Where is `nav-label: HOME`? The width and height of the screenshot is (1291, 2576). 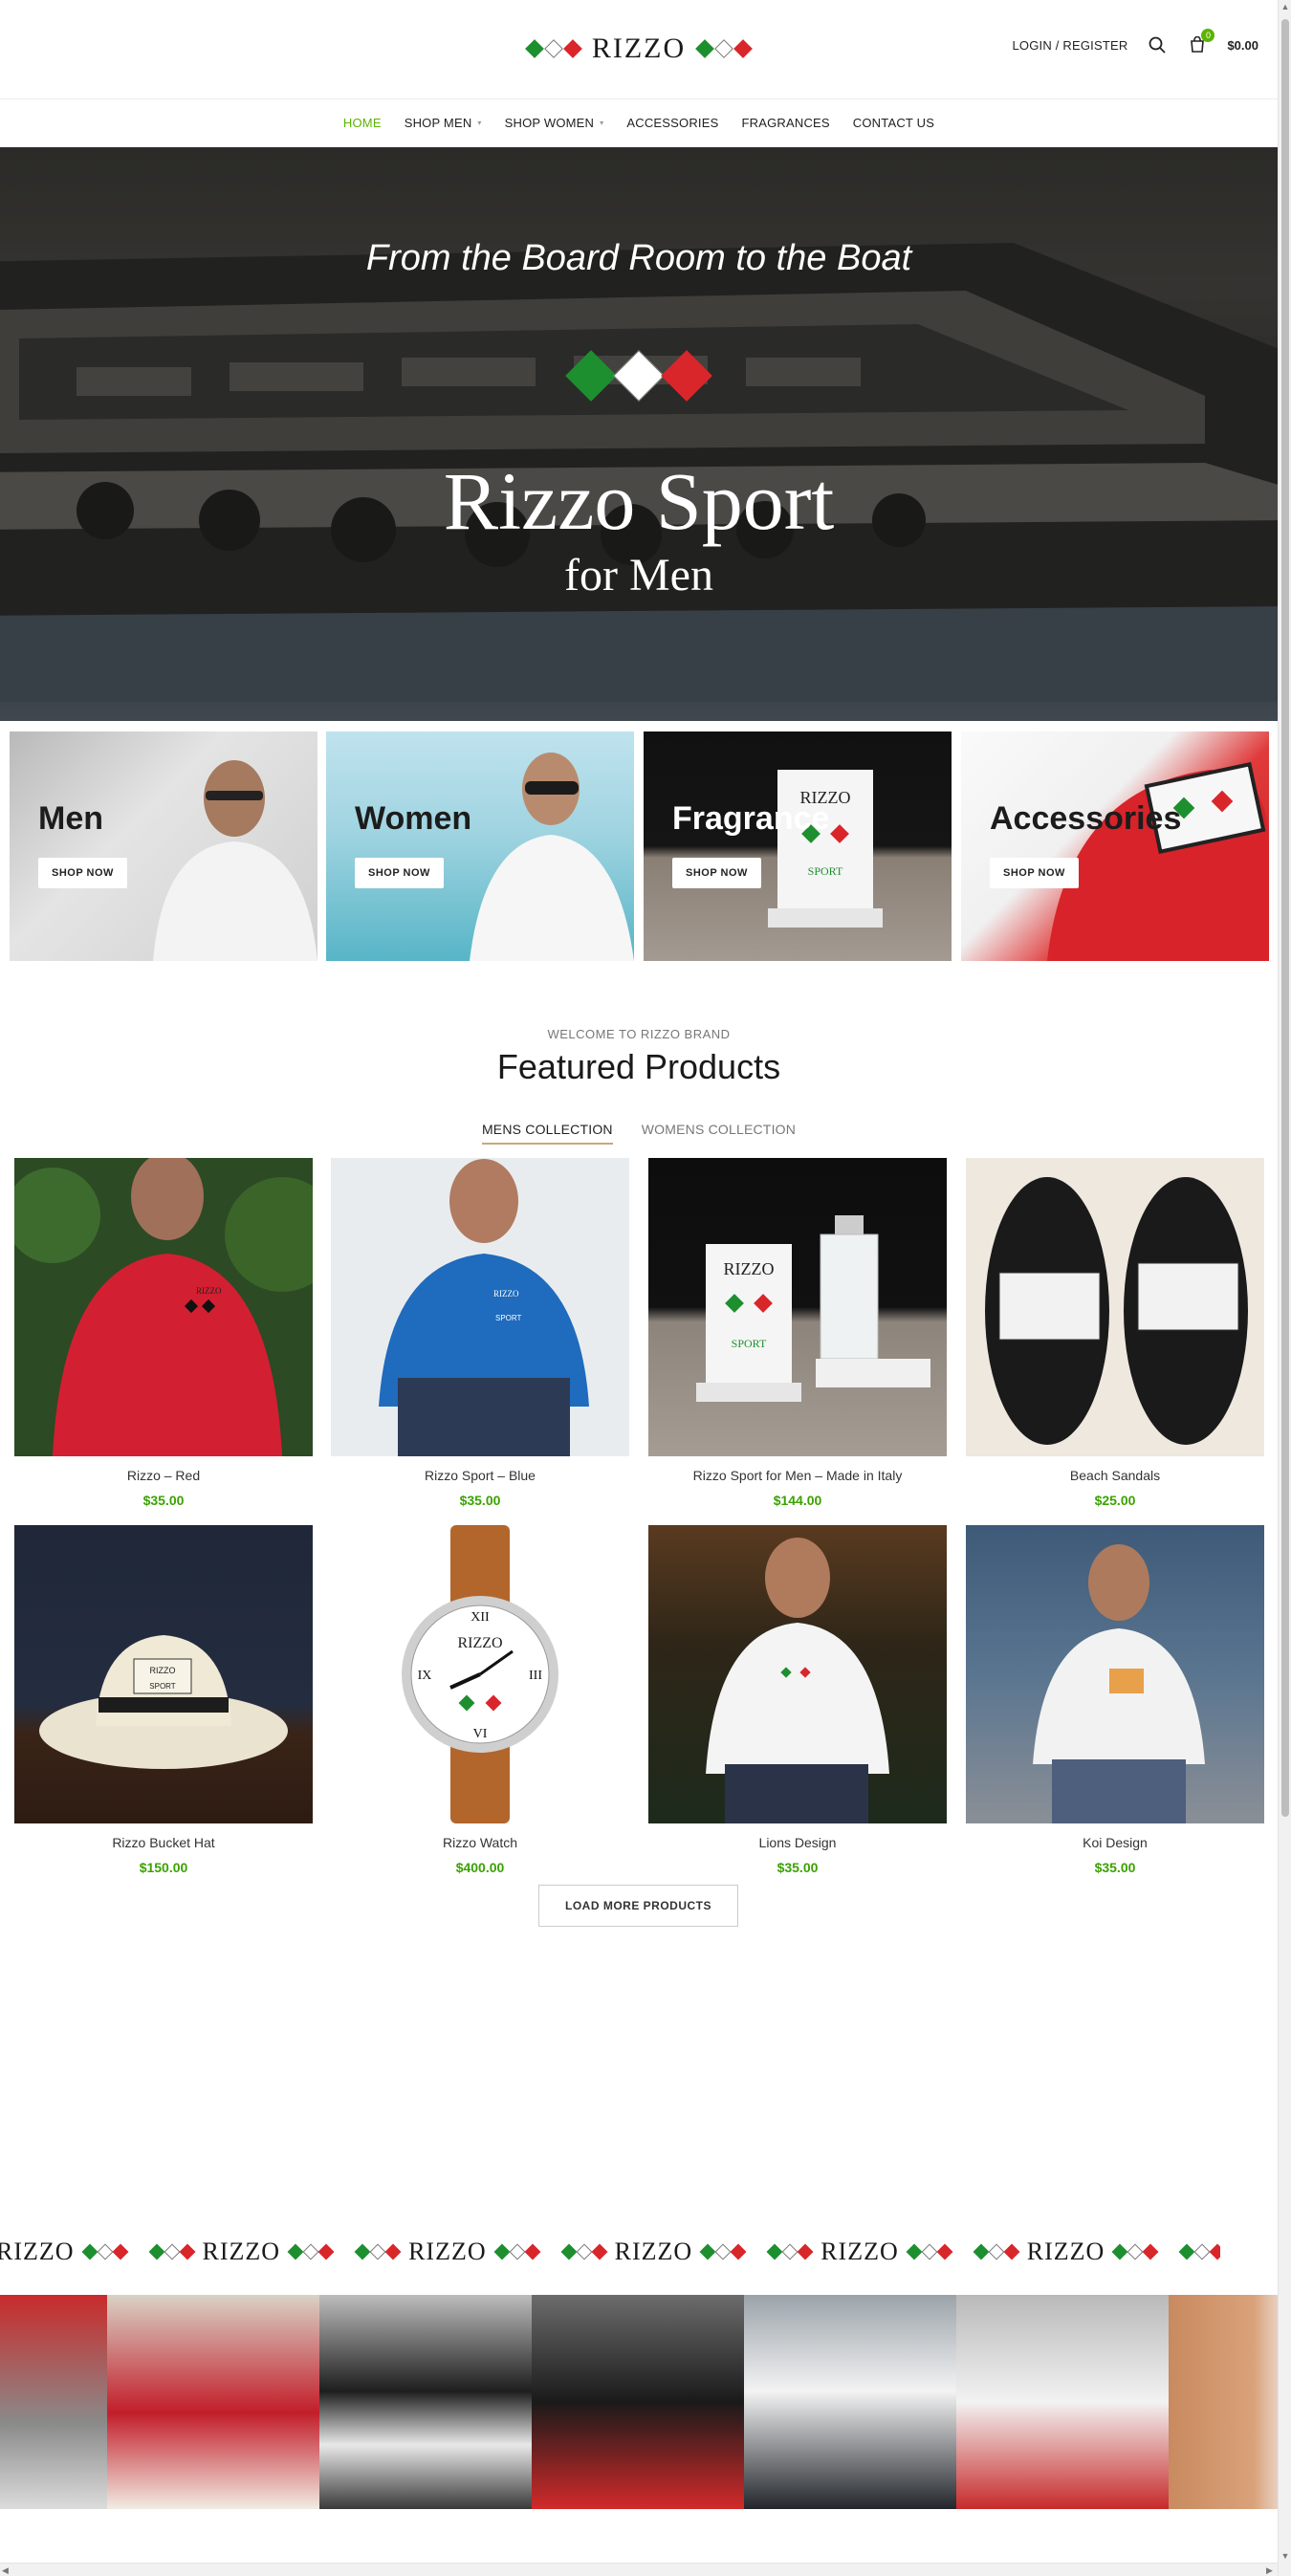
nav-label: HOME is located at coordinates (362, 123).